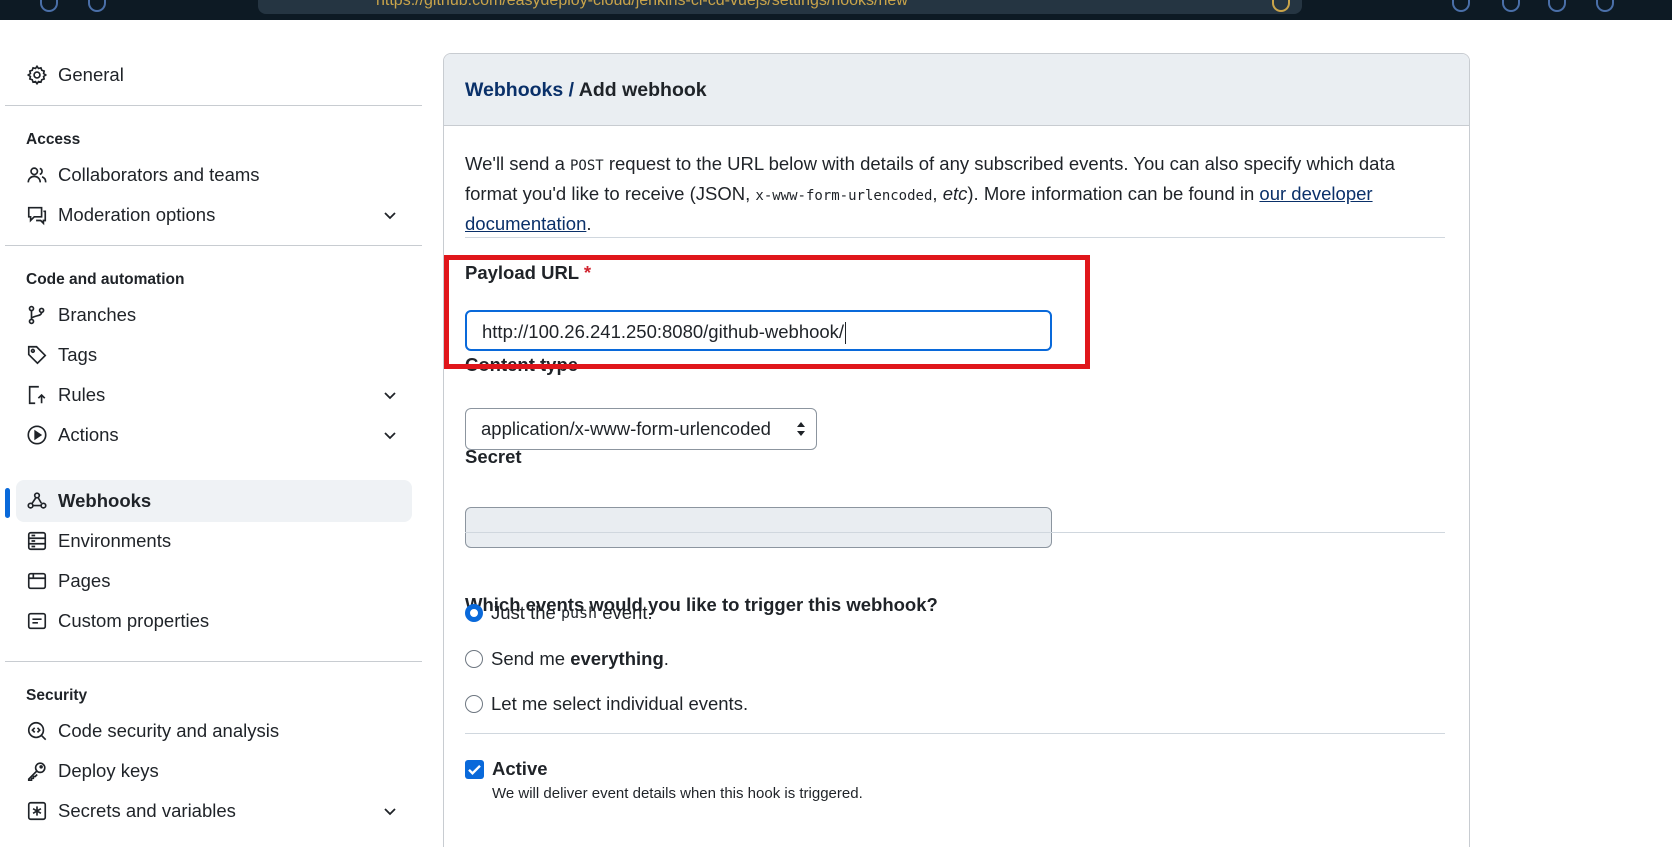 This screenshot has width=1672, height=847. I want to click on content-type-select: application/x-www-form-urlencoded, so click(641, 429).